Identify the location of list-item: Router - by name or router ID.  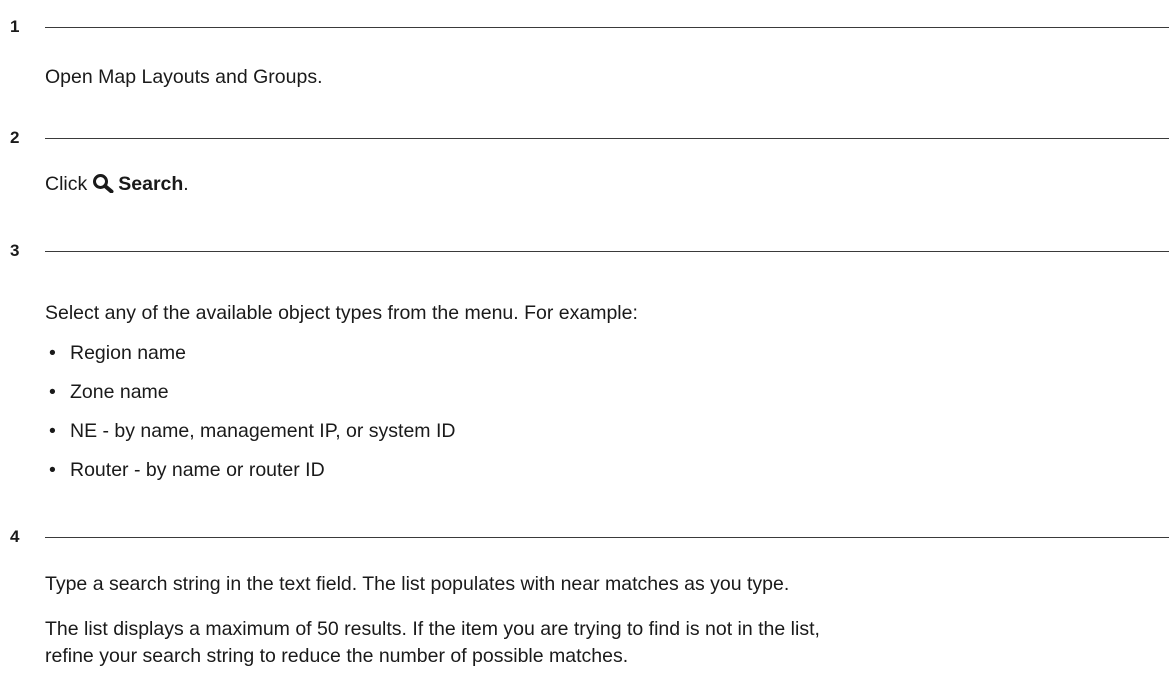
(197, 470).